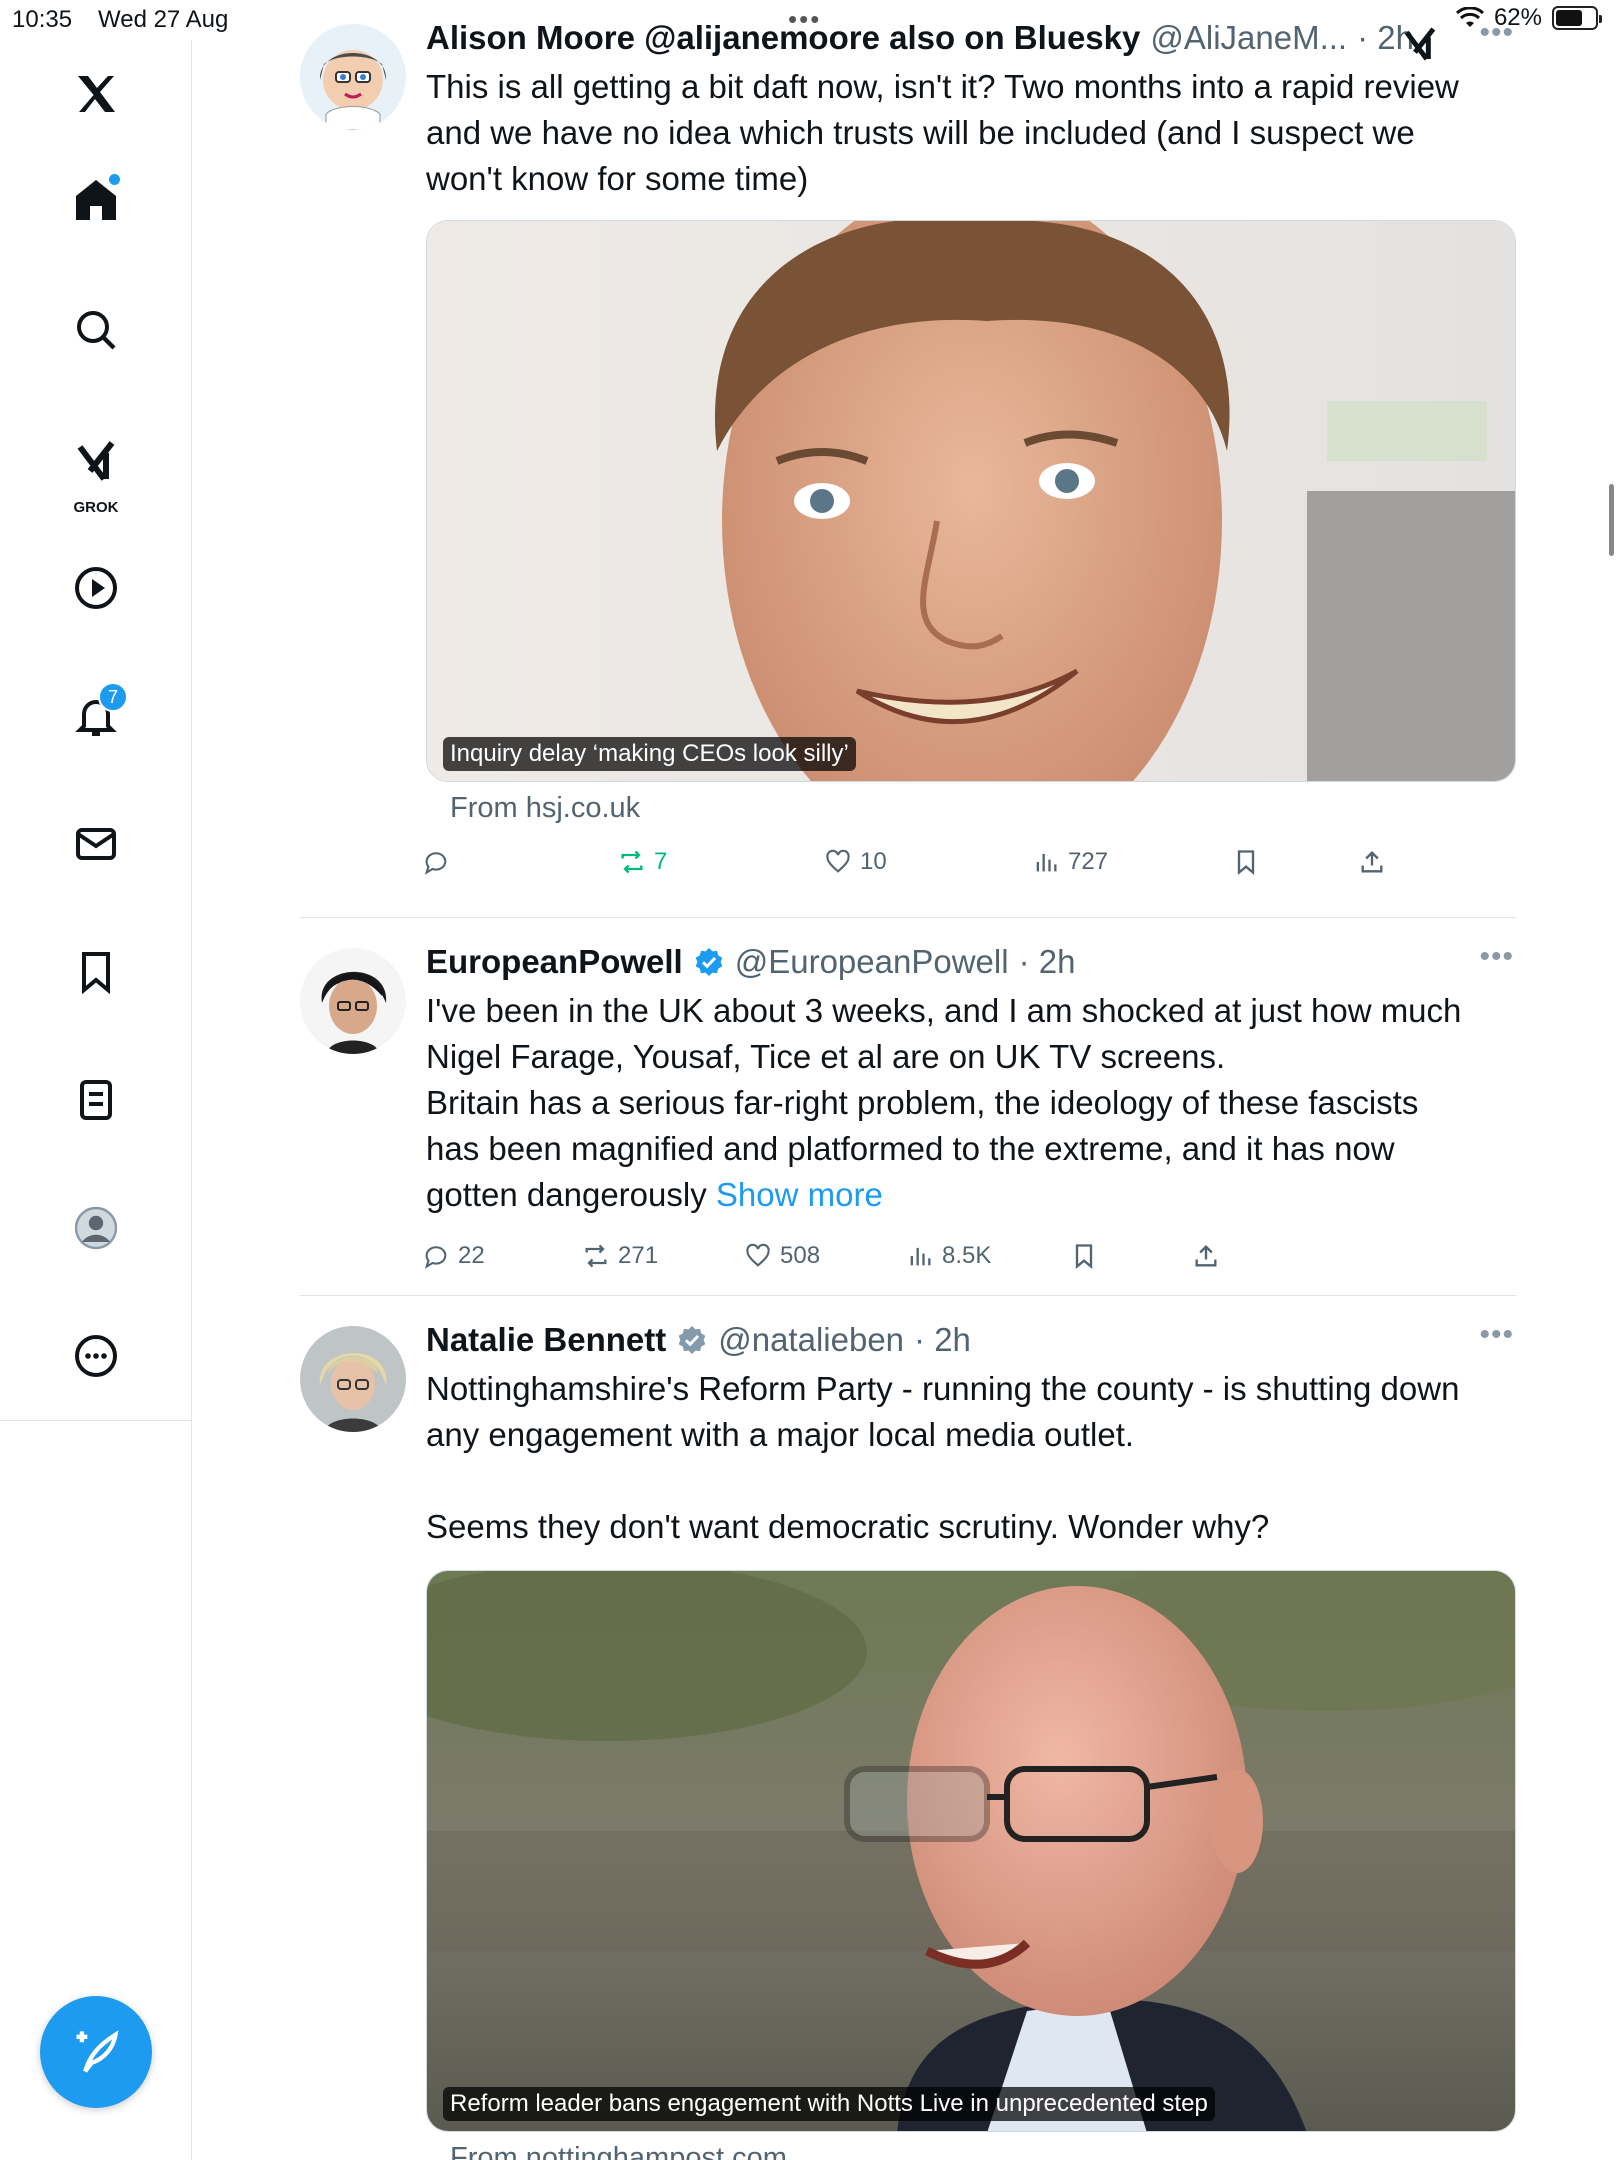 The image size is (1620, 2160). I want to click on sidebar-item-home, so click(96, 200).